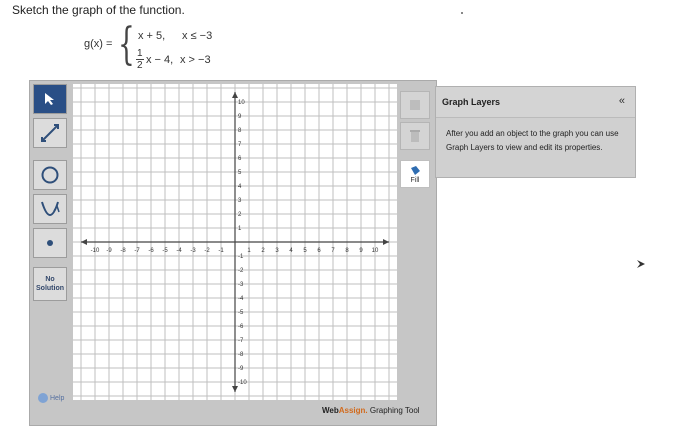 This screenshot has height=443, width=700. What do you see at coordinates (240, 215) in the screenshot?
I see `y-tick-label: 2` at bounding box center [240, 215].